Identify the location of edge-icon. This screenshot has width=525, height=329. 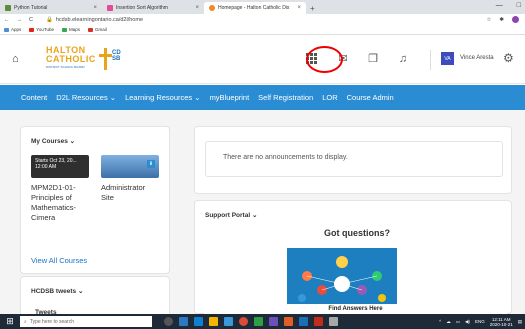
(198, 321).